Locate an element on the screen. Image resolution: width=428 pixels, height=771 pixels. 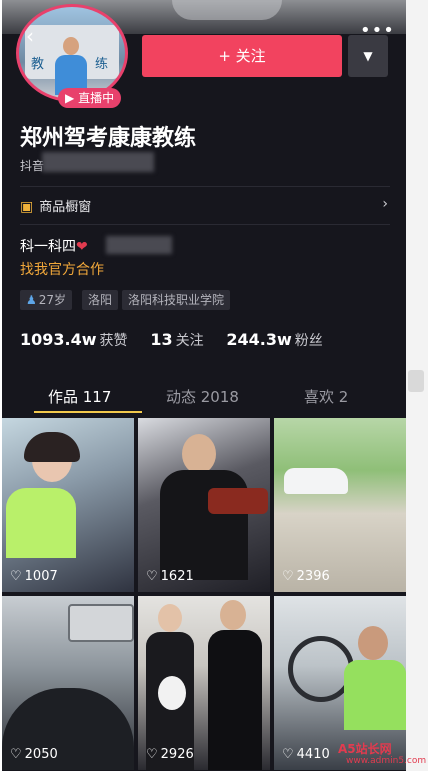
scrollbar is located at coordinates (417, 385).